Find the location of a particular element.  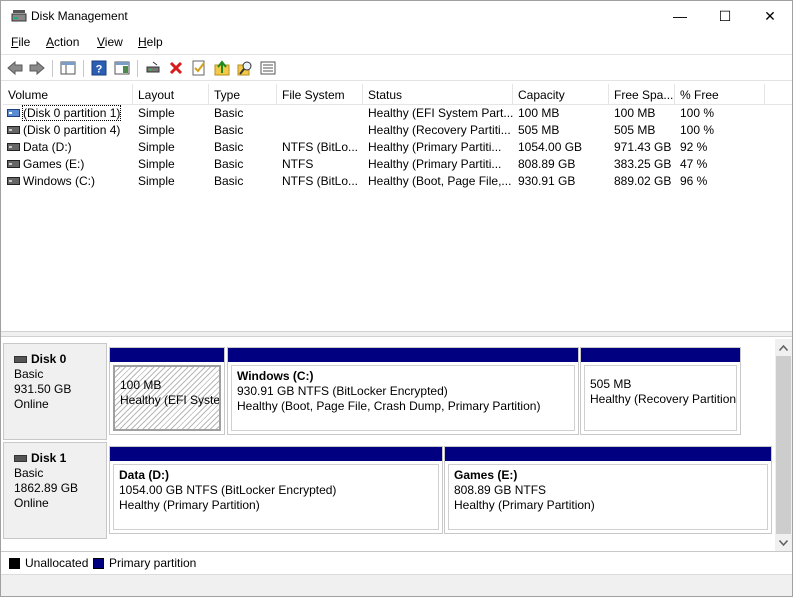

volume-icon is located at coordinates (13, 164).